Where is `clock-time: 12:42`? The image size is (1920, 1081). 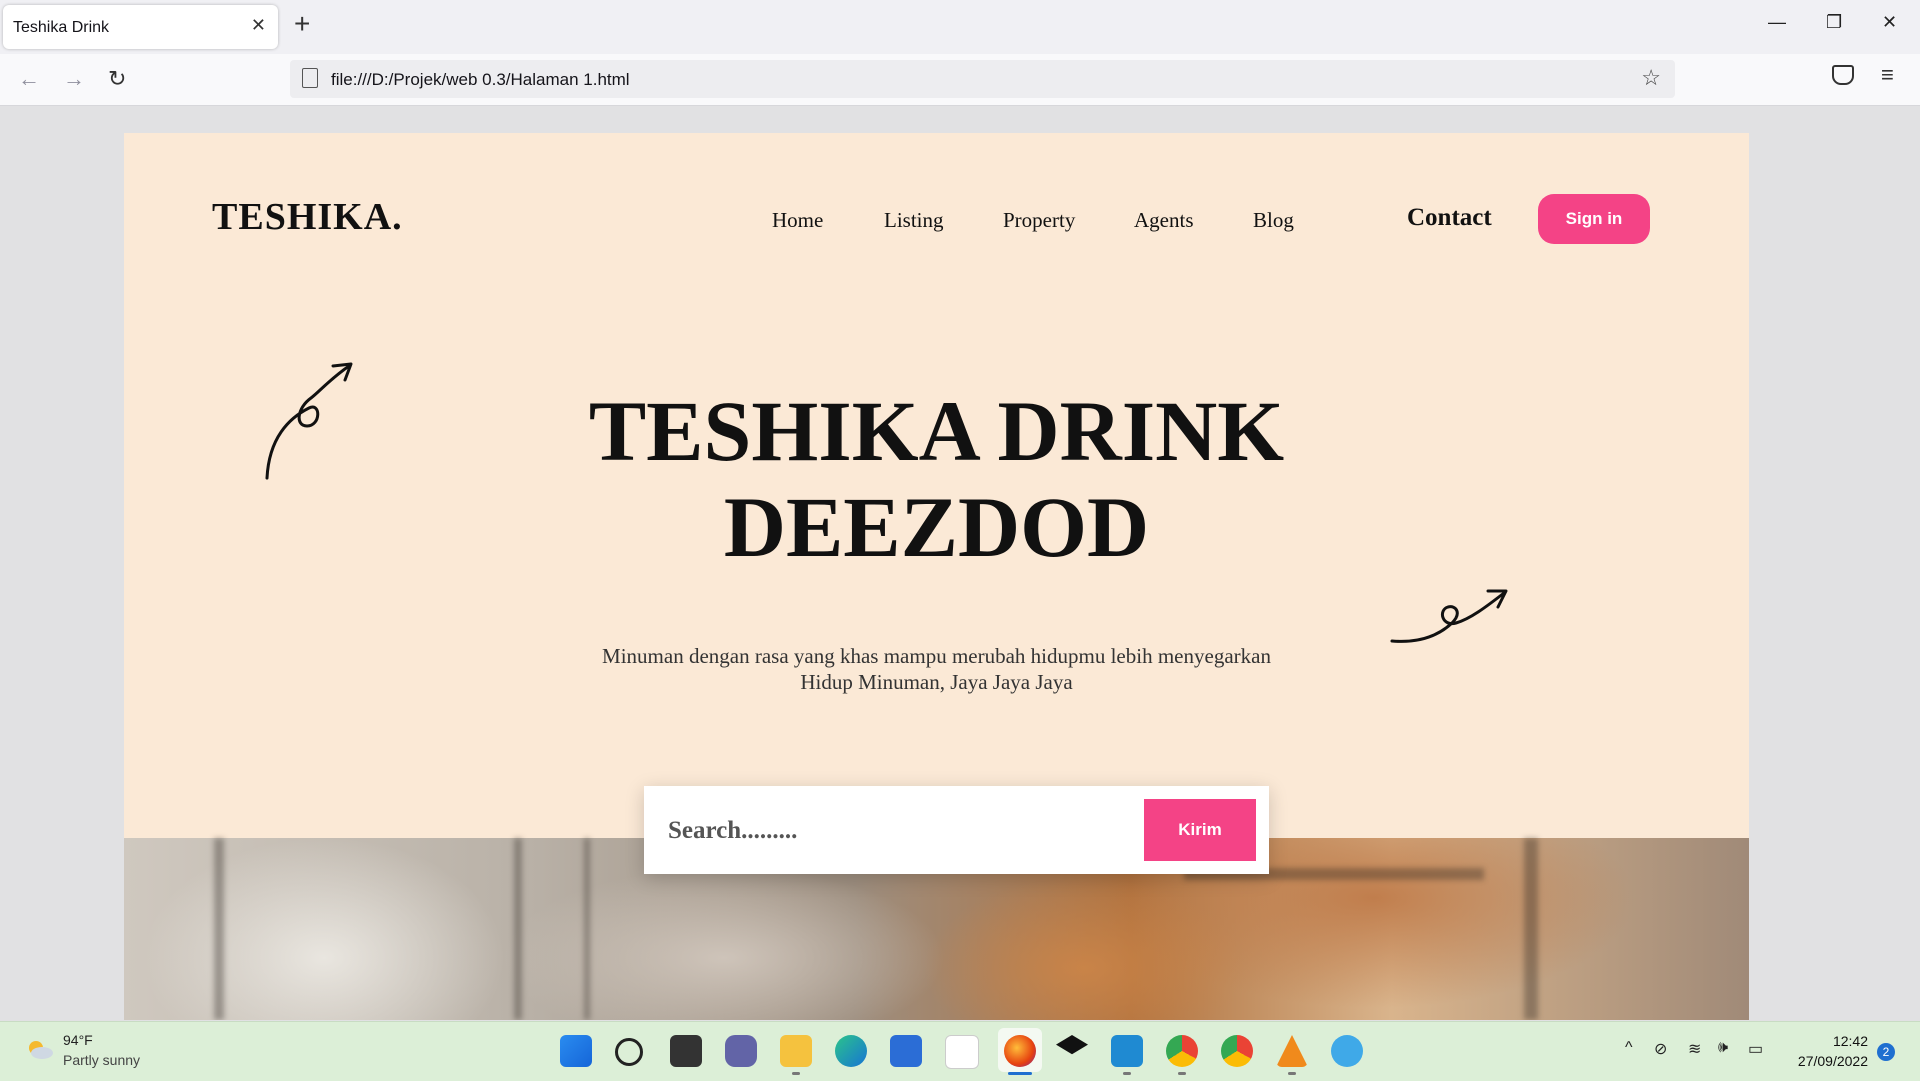
clock-time: 12:42 is located at coordinates (1828, 1041).